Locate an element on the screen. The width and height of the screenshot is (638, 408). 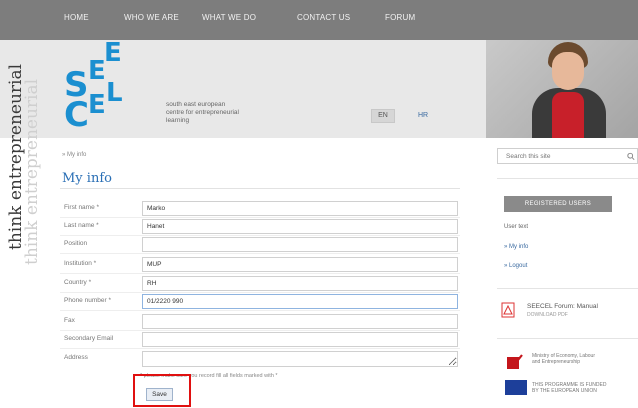
fax-field is located at coordinates (300, 321).